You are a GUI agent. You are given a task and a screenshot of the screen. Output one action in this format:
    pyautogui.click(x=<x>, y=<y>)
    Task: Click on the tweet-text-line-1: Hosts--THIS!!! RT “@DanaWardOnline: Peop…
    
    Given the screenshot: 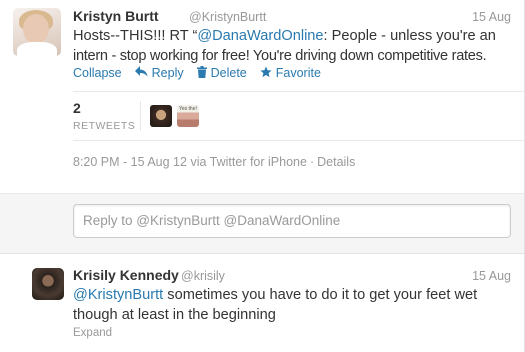 What is the action you would take?
    pyautogui.click(x=284, y=36)
    